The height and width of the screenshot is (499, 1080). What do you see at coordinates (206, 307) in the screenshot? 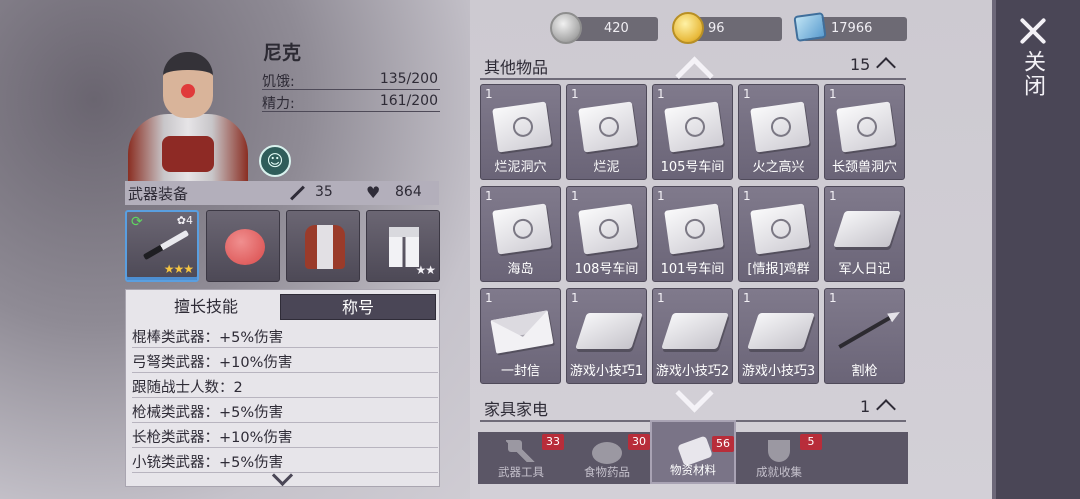
I see `tab-skills: 擅长技能` at bounding box center [206, 307].